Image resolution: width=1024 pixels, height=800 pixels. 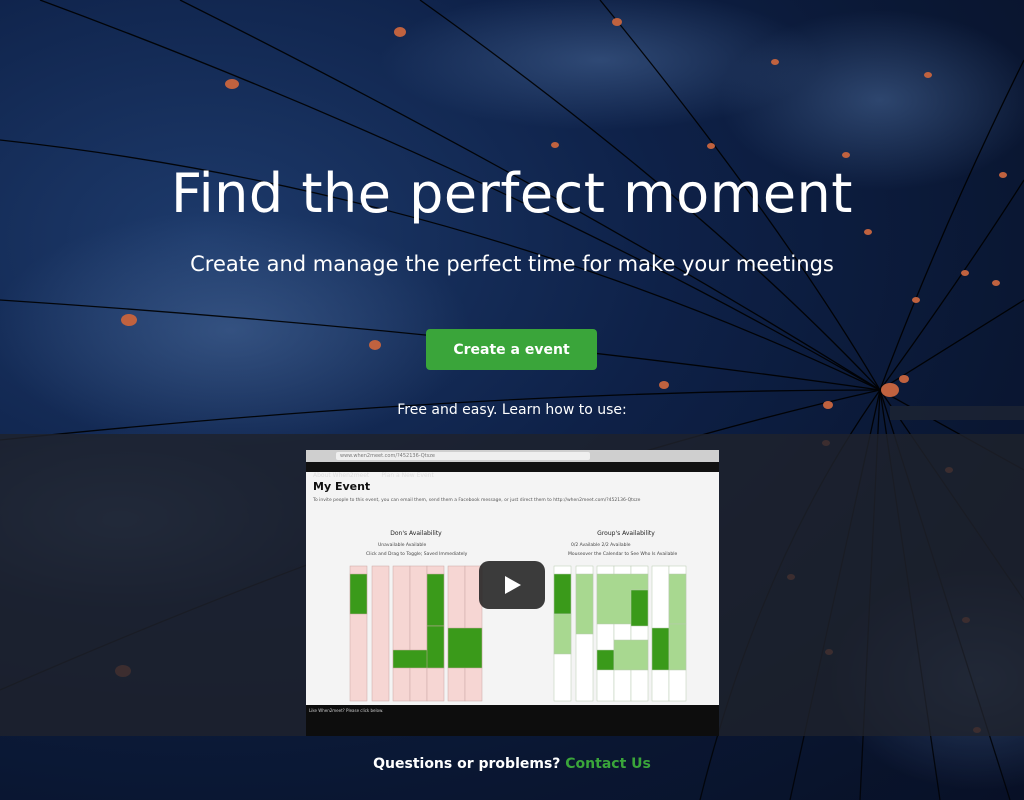 I want to click on video-right-grid-title: Group's Availability, so click(x=626, y=533).